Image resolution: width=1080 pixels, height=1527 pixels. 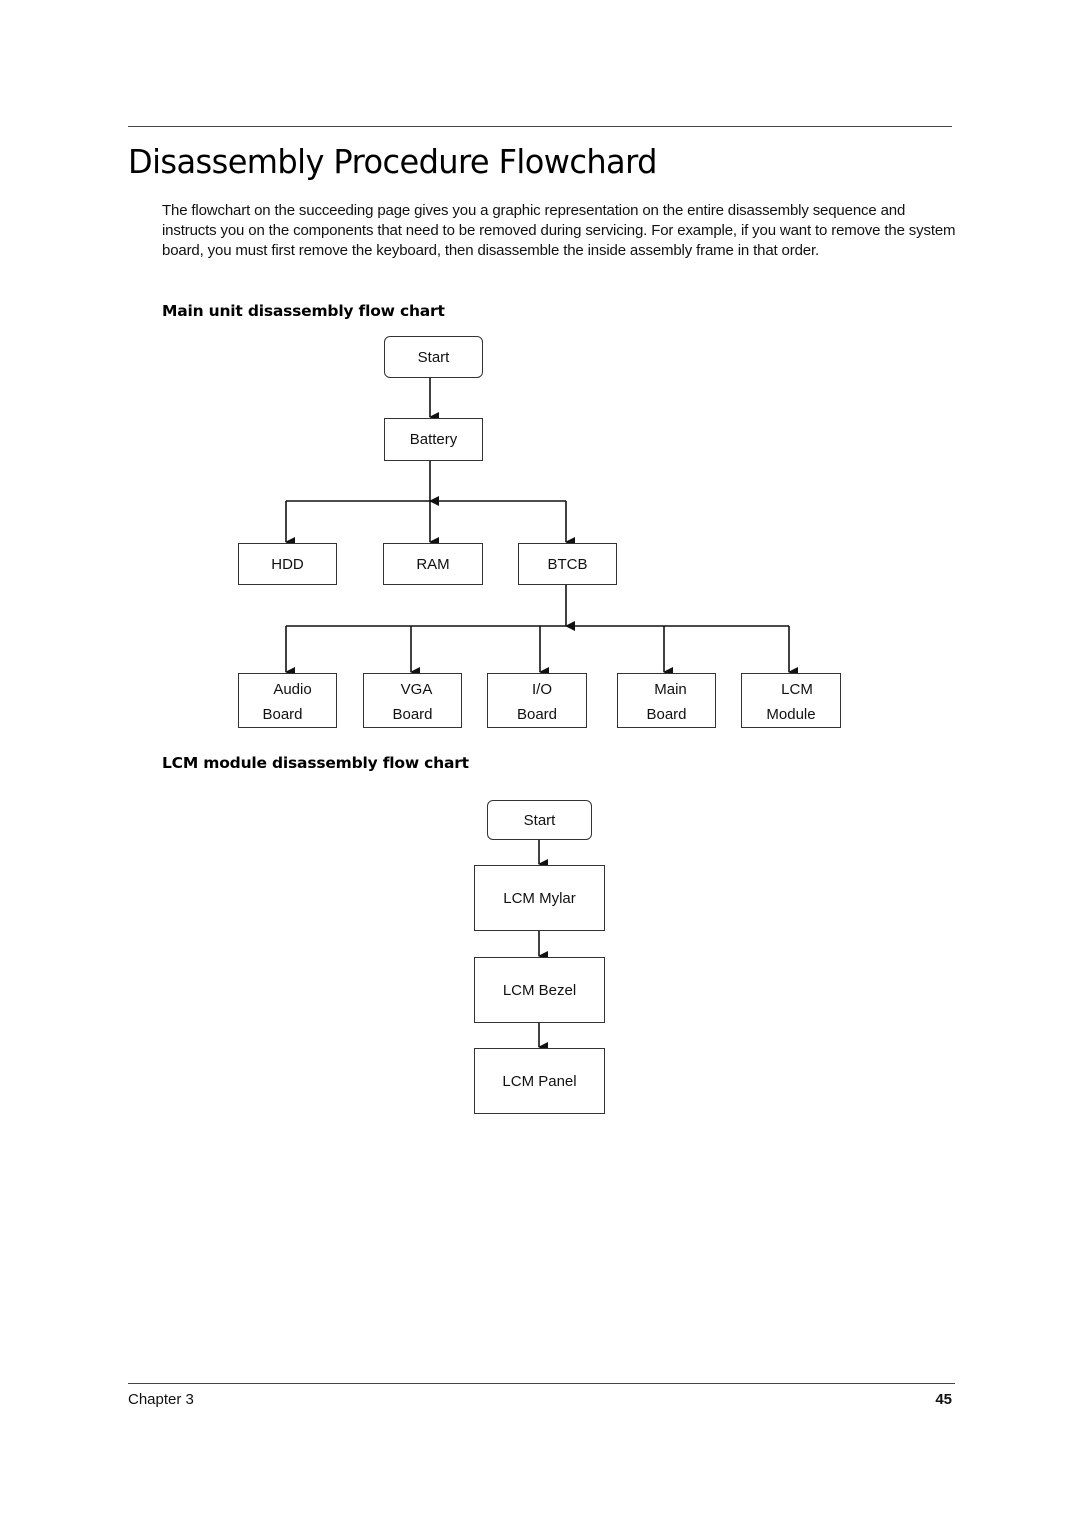 I want to click on node-label-line1: Audio, so click(x=292, y=689).